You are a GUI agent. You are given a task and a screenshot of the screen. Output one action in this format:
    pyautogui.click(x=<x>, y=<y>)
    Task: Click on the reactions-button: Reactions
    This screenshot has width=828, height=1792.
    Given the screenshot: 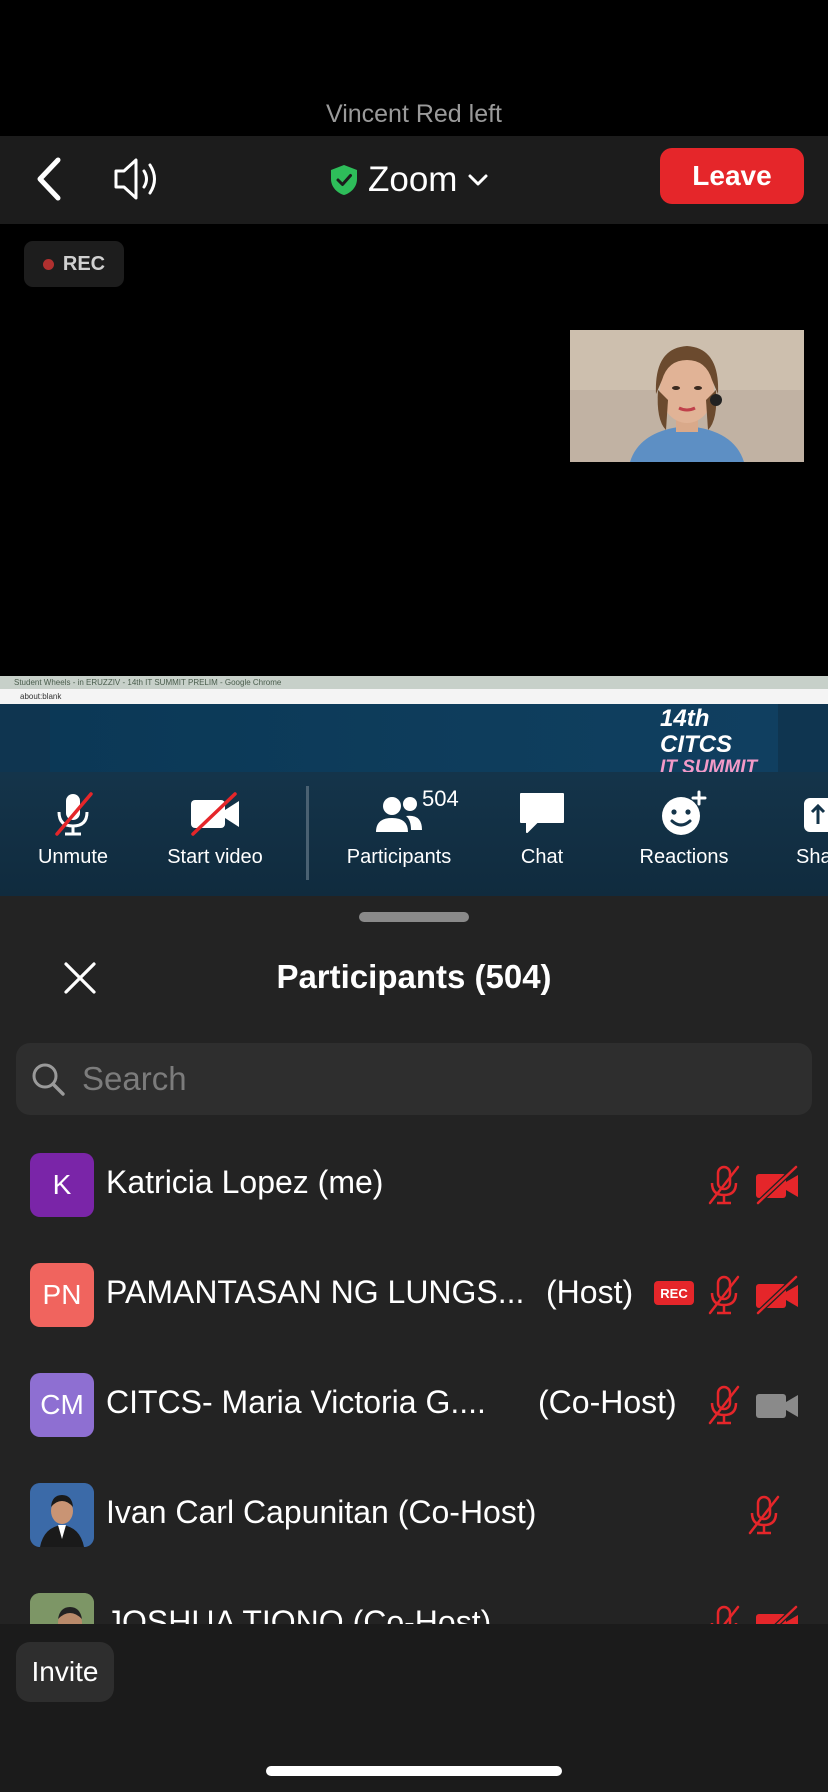 What is the action you would take?
    pyautogui.click(x=684, y=835)
    